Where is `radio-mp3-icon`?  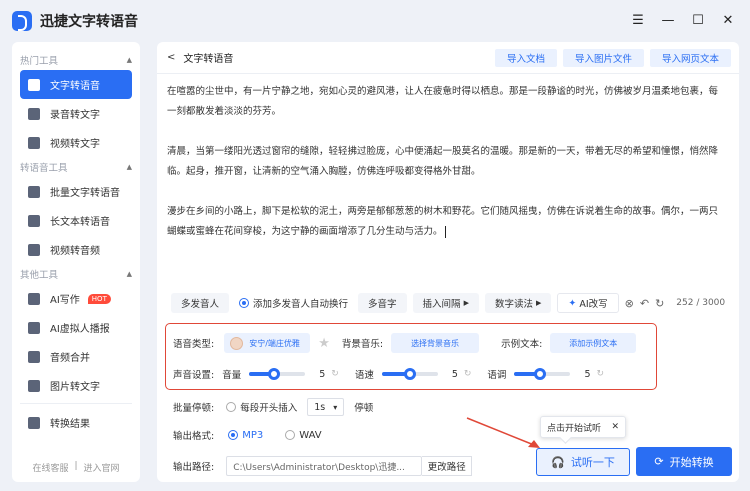 radio-mp3-icon is located at coordinates (233, 435).